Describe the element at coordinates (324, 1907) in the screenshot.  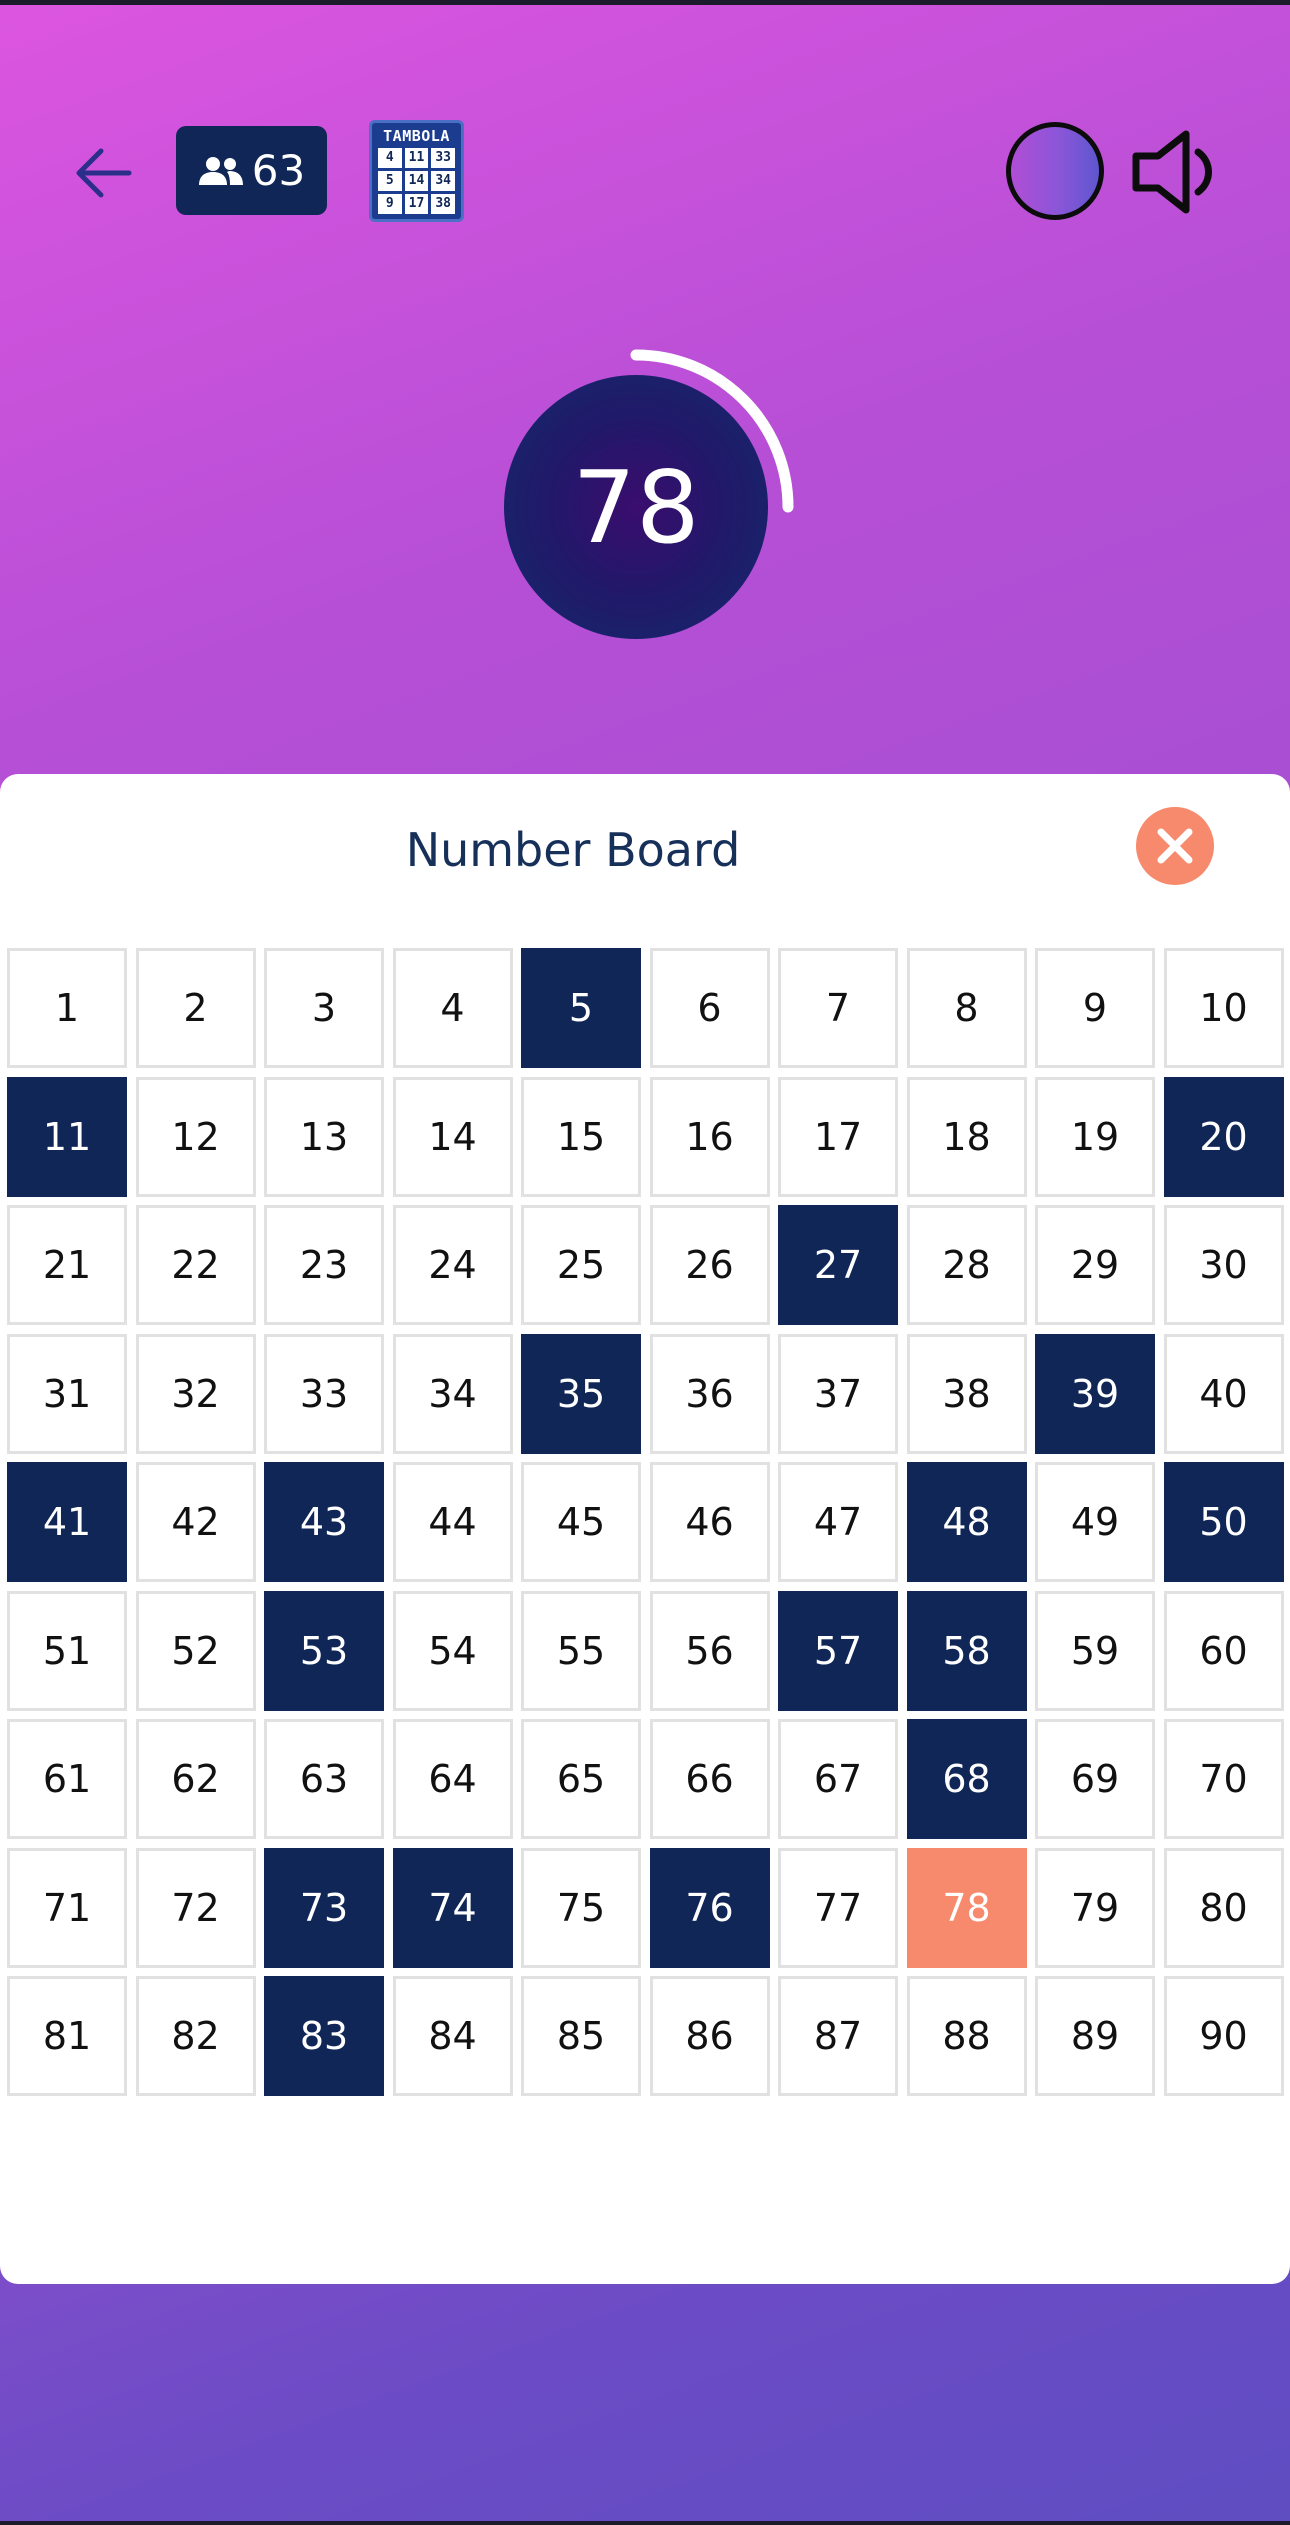
I see `board-cell-73: 73` at that location.